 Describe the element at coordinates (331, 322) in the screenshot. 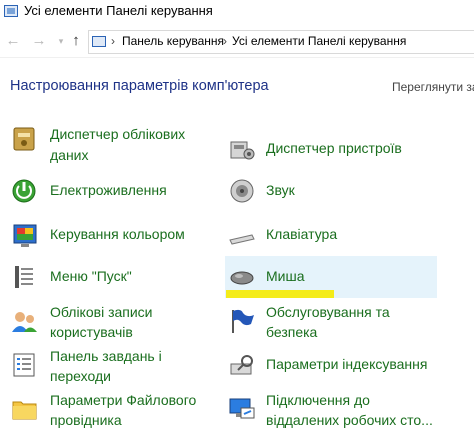

I see `item-security-maintenance: Обслуговування та безпека` at that location.